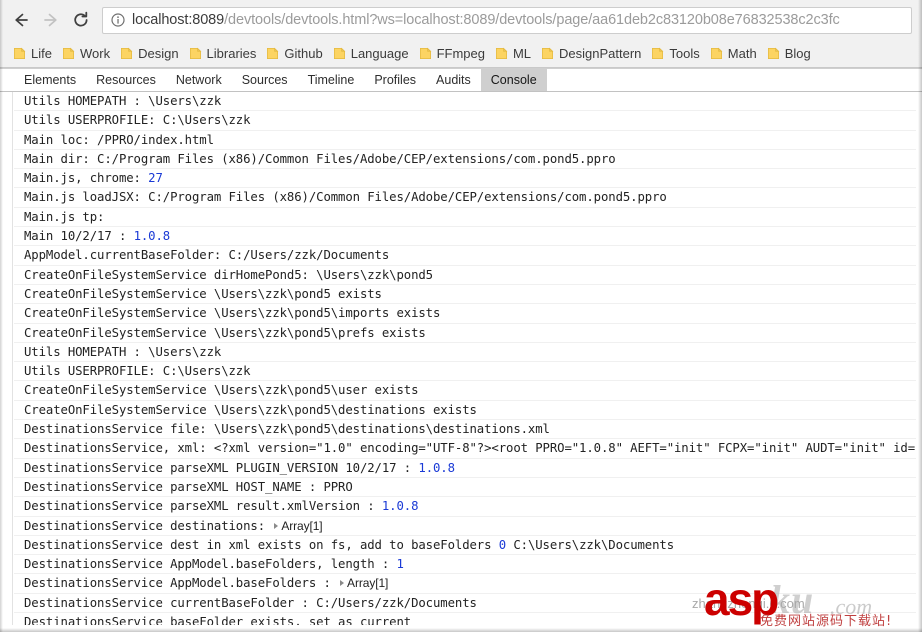 Image resolution: width=922 pixels, height=632 pixels. I want to click on bookmark-github: Github, so click(296, 54).